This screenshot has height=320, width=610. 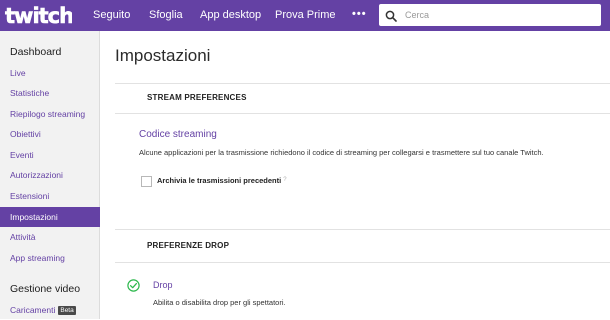 I want to click on sidebar-item-app-streaming: App streaming, so click(x=50, y=258).